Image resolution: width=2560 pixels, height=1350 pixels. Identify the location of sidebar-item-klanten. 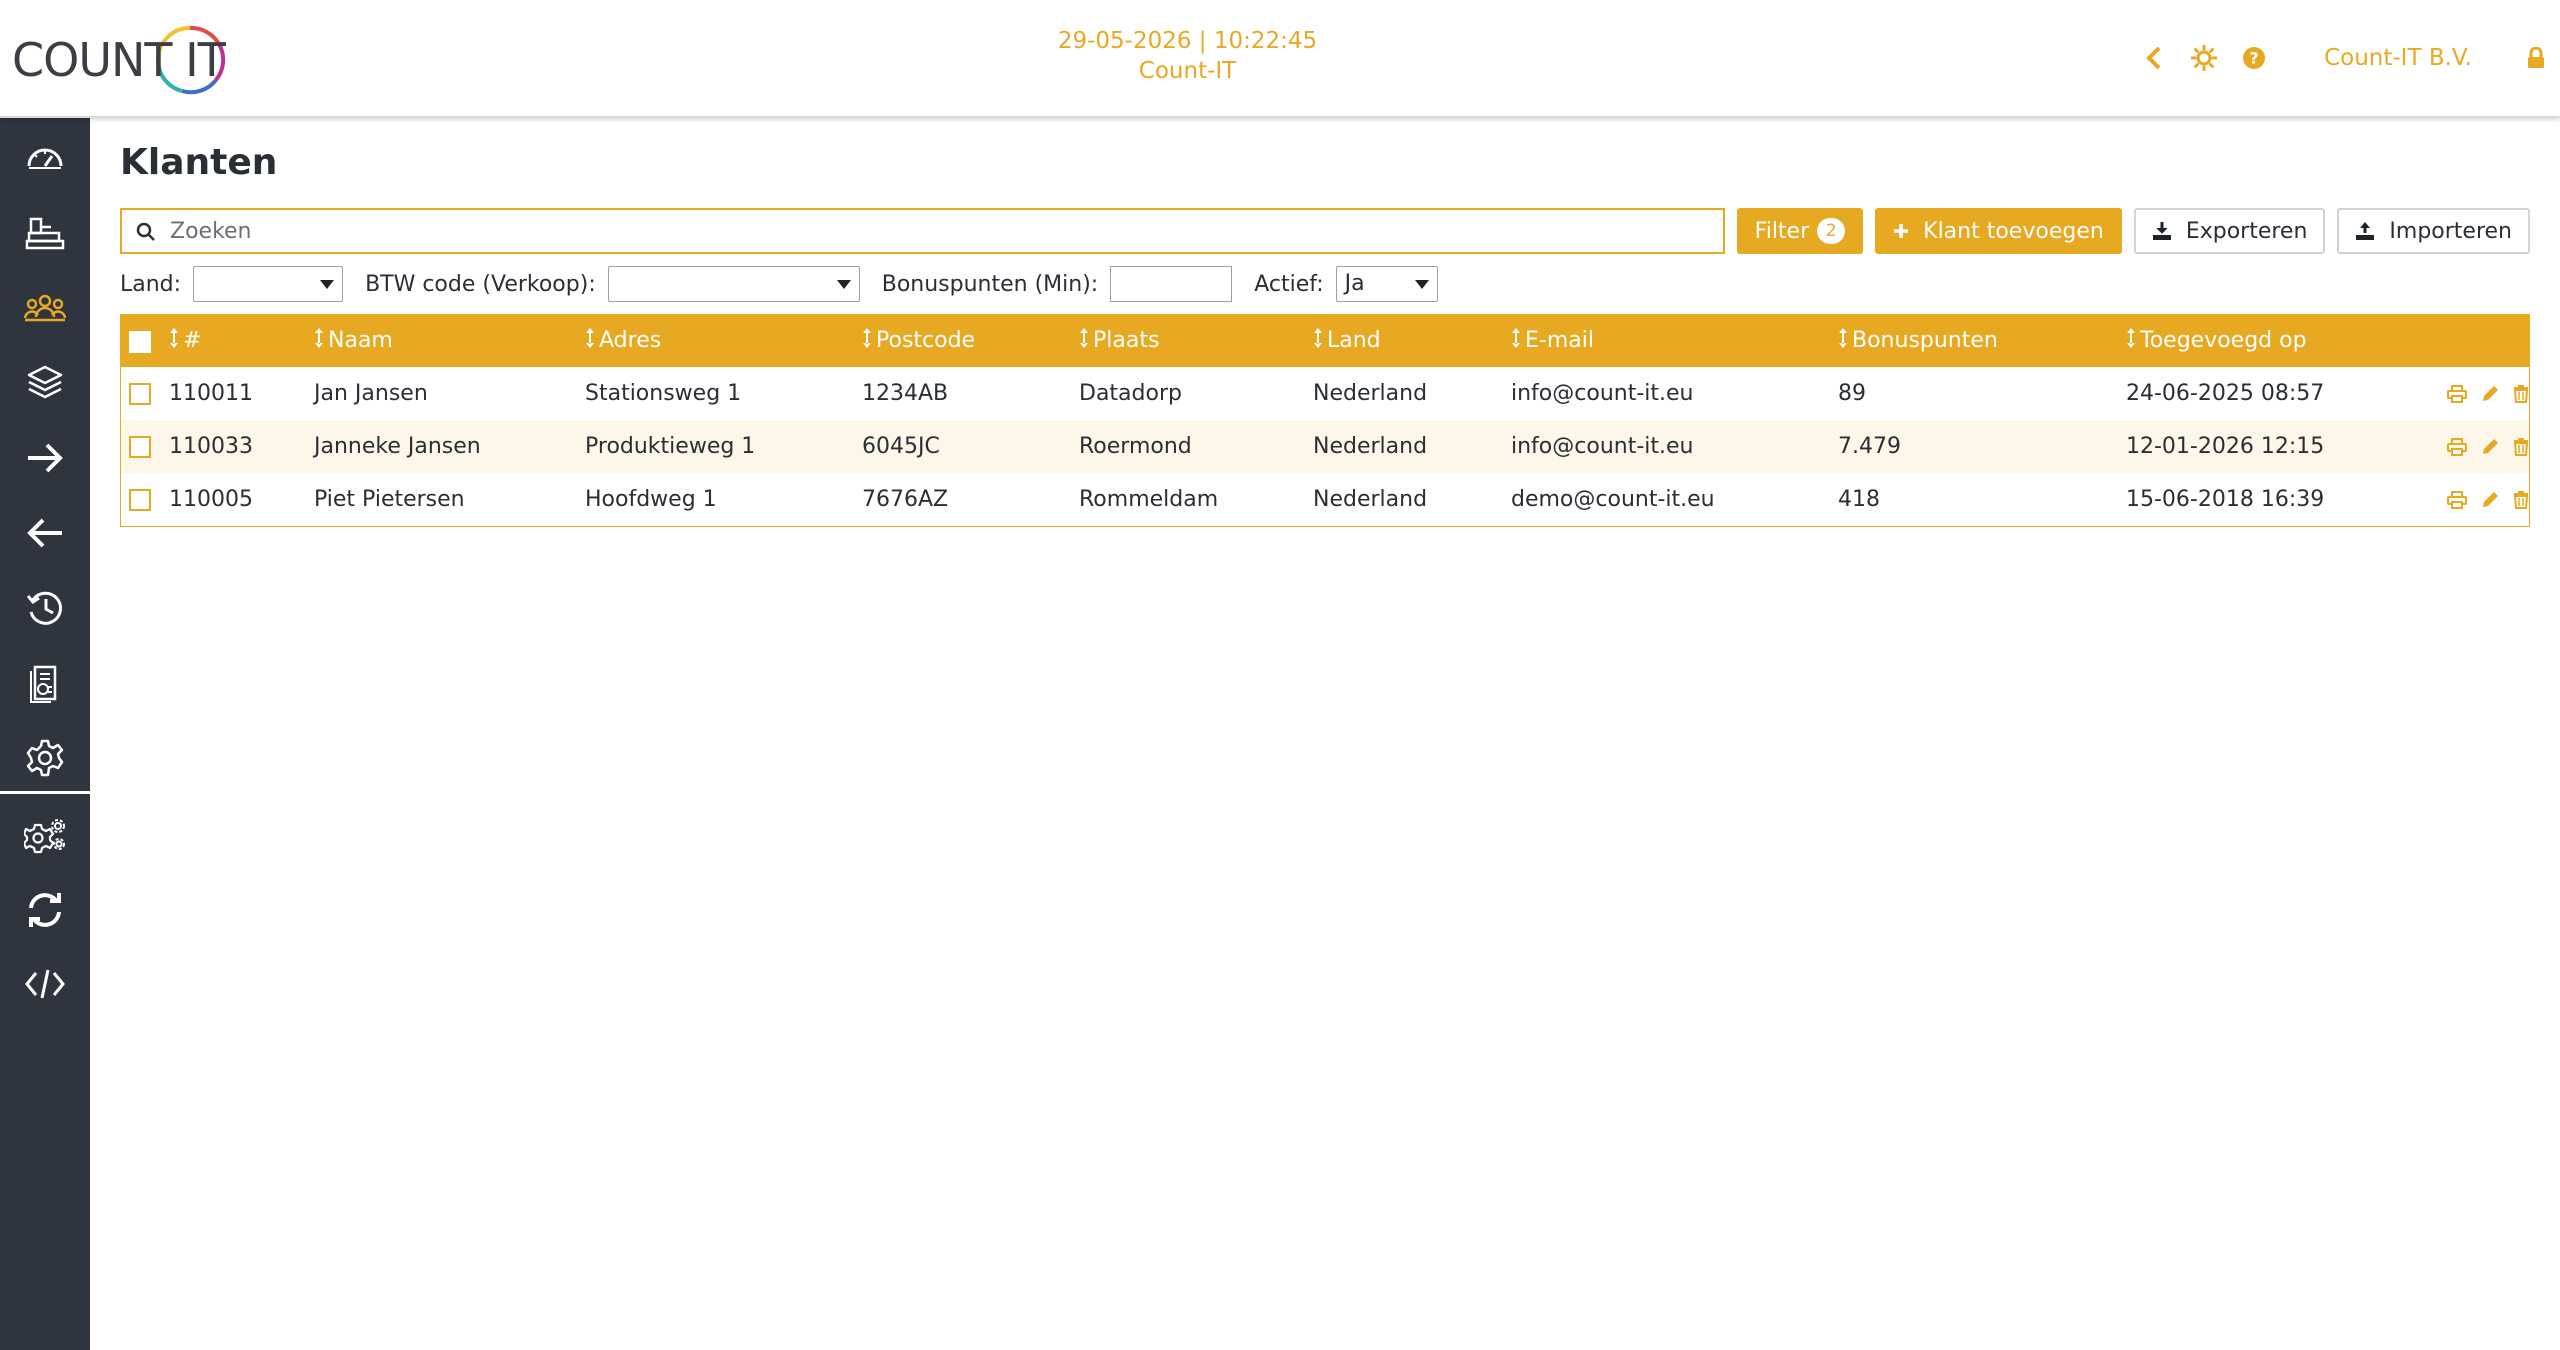
(45, 308).